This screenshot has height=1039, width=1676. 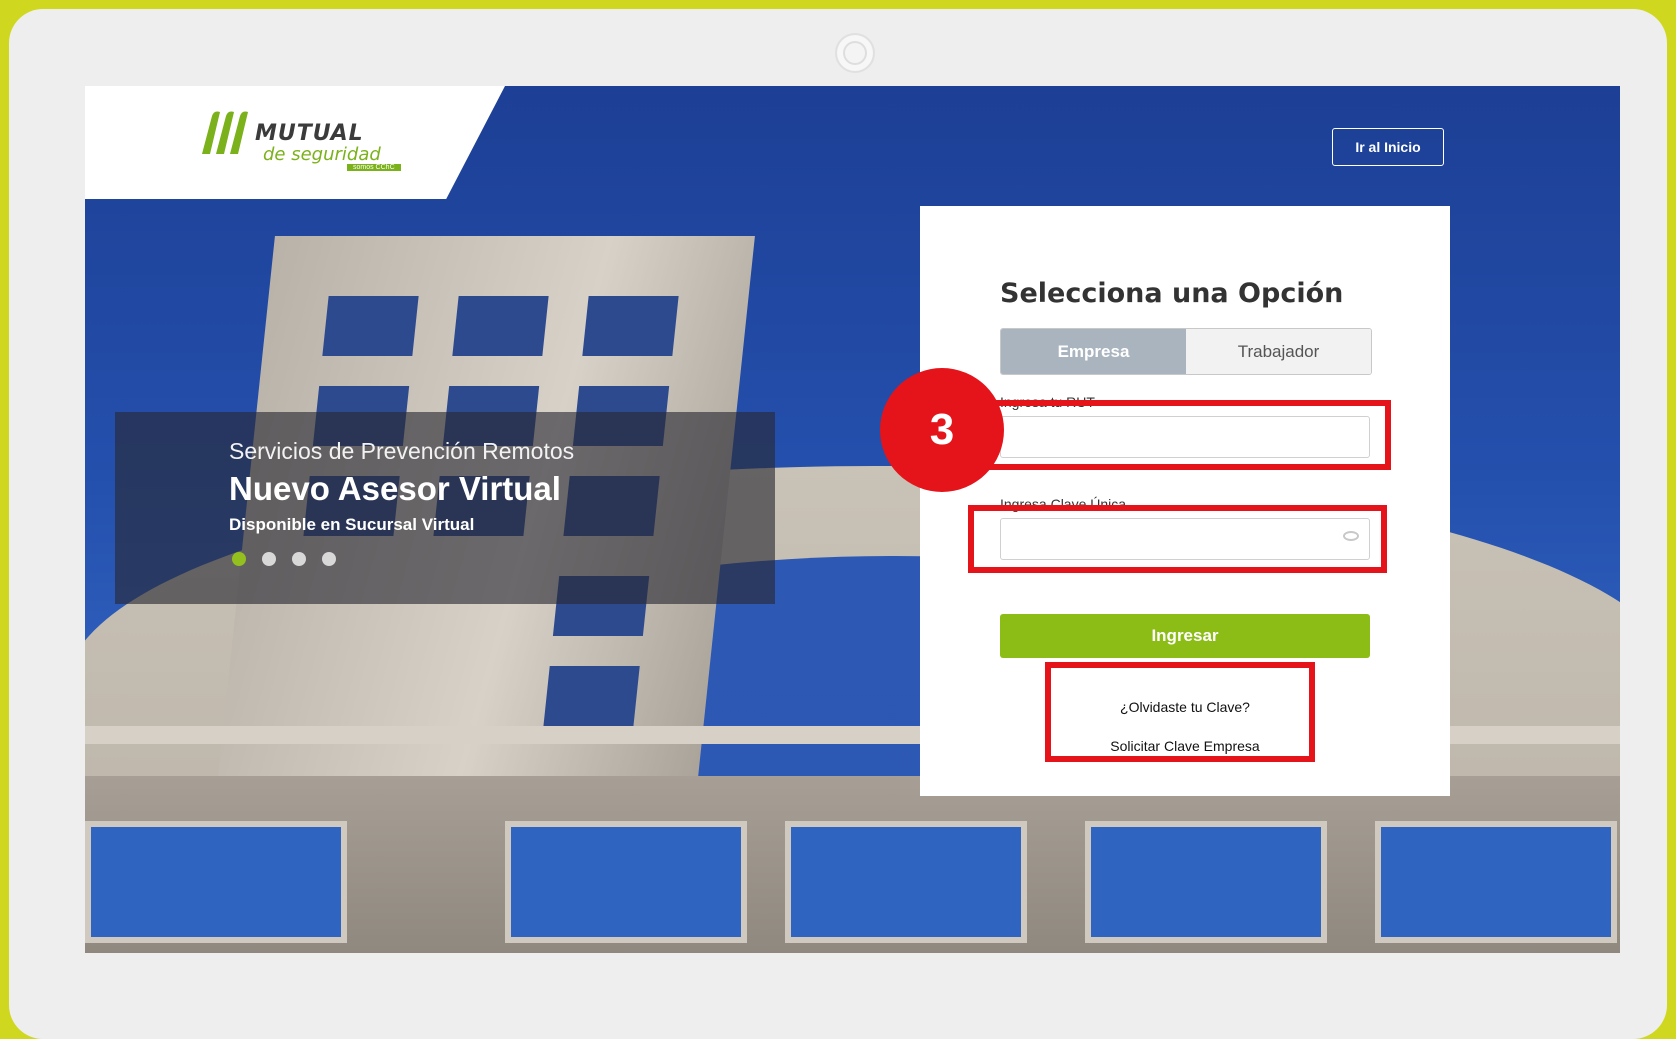 What do you see at coordinates (1172, 293) in the screenshot?
I see `login-title: Selecciona una Opción` at bounding box center [1172, 293].